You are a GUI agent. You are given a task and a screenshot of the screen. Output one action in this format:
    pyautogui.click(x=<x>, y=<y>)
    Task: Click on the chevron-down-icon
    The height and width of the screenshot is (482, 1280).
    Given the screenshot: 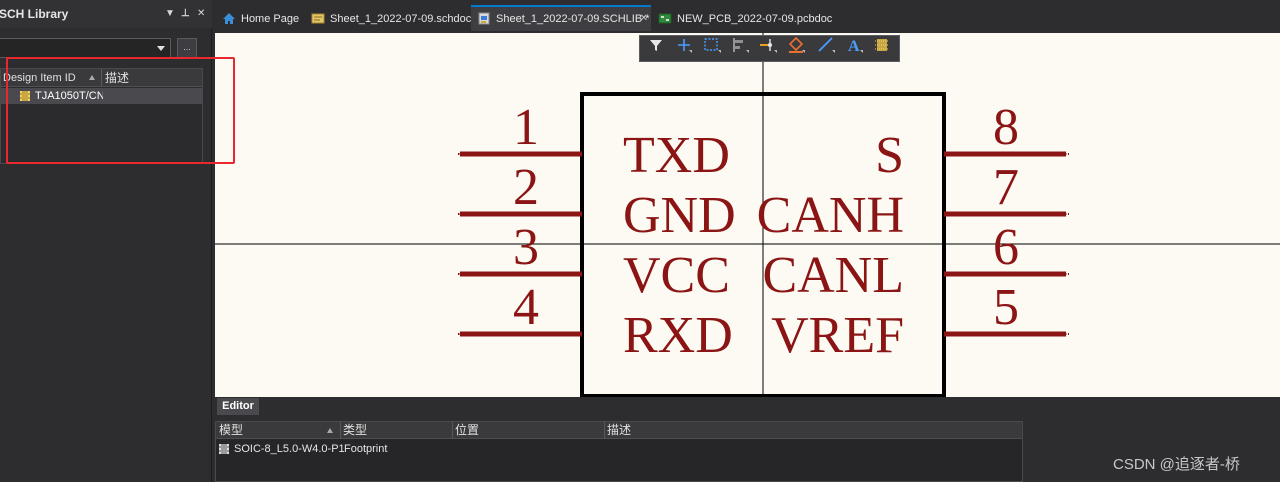 What is the action you would take?
    pyautogui.click(x=161, y=48)
    